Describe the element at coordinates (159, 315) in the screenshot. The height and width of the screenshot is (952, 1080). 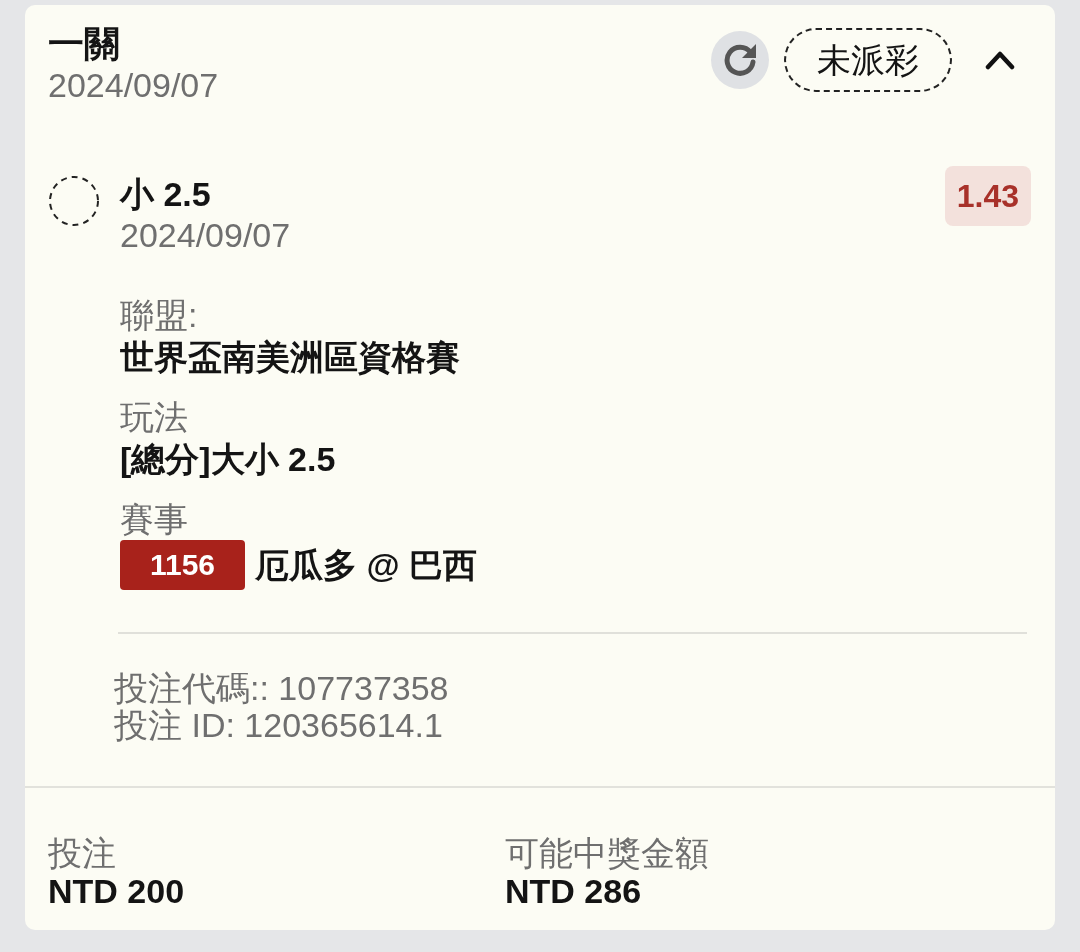
I see `detail-label: 聯盟:` at that location.